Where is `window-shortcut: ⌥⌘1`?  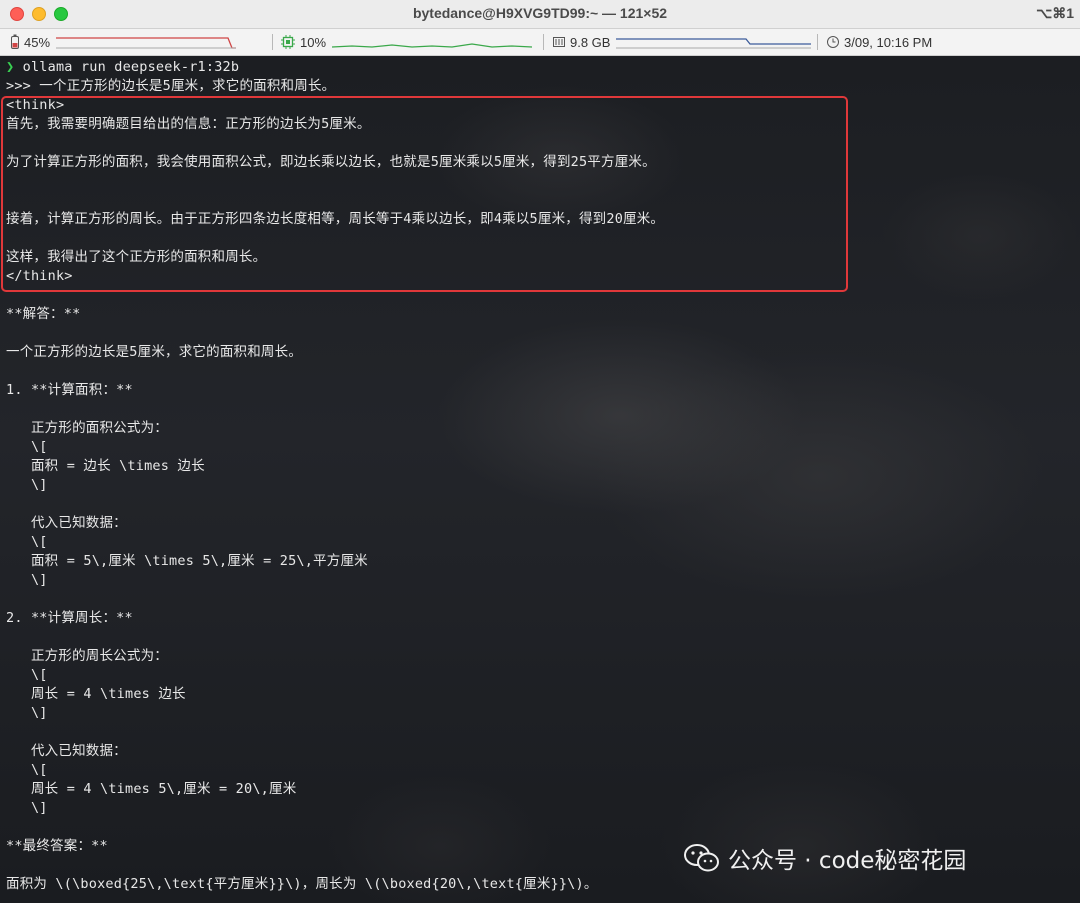
window-shortcut: ⌥⌘1 is located at coordinates (1055, 13).